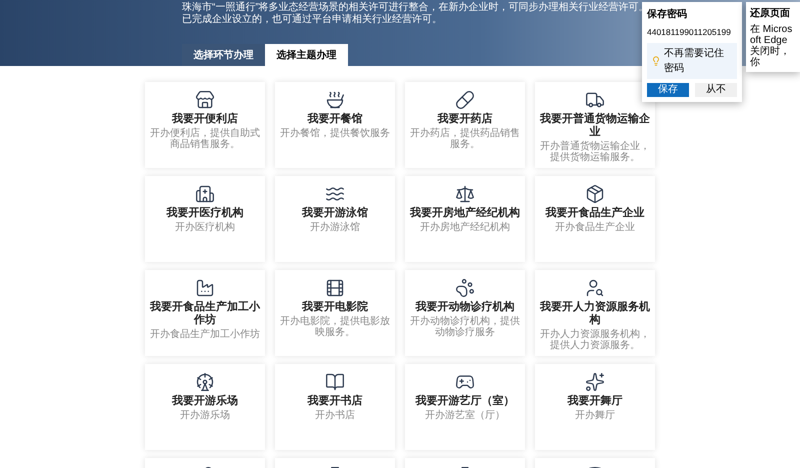 The image size is (800, 468). Describe the element at coordinates (465, 194) in the screenshot. I see `scale-icon` at that location.